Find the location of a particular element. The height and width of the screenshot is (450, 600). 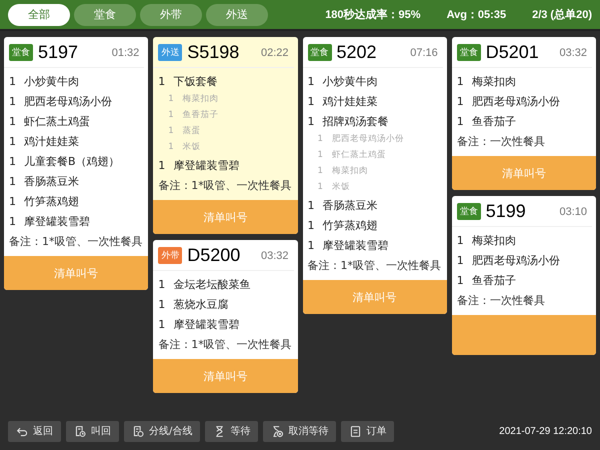

order-card: 堂食 D5201 03:32 1 梅菜扣肉 1 肥西老母鸡汤小份 1 鱼香茄子 备注：一次性餐具 清单叫号 is located at coordinates (524, 113).